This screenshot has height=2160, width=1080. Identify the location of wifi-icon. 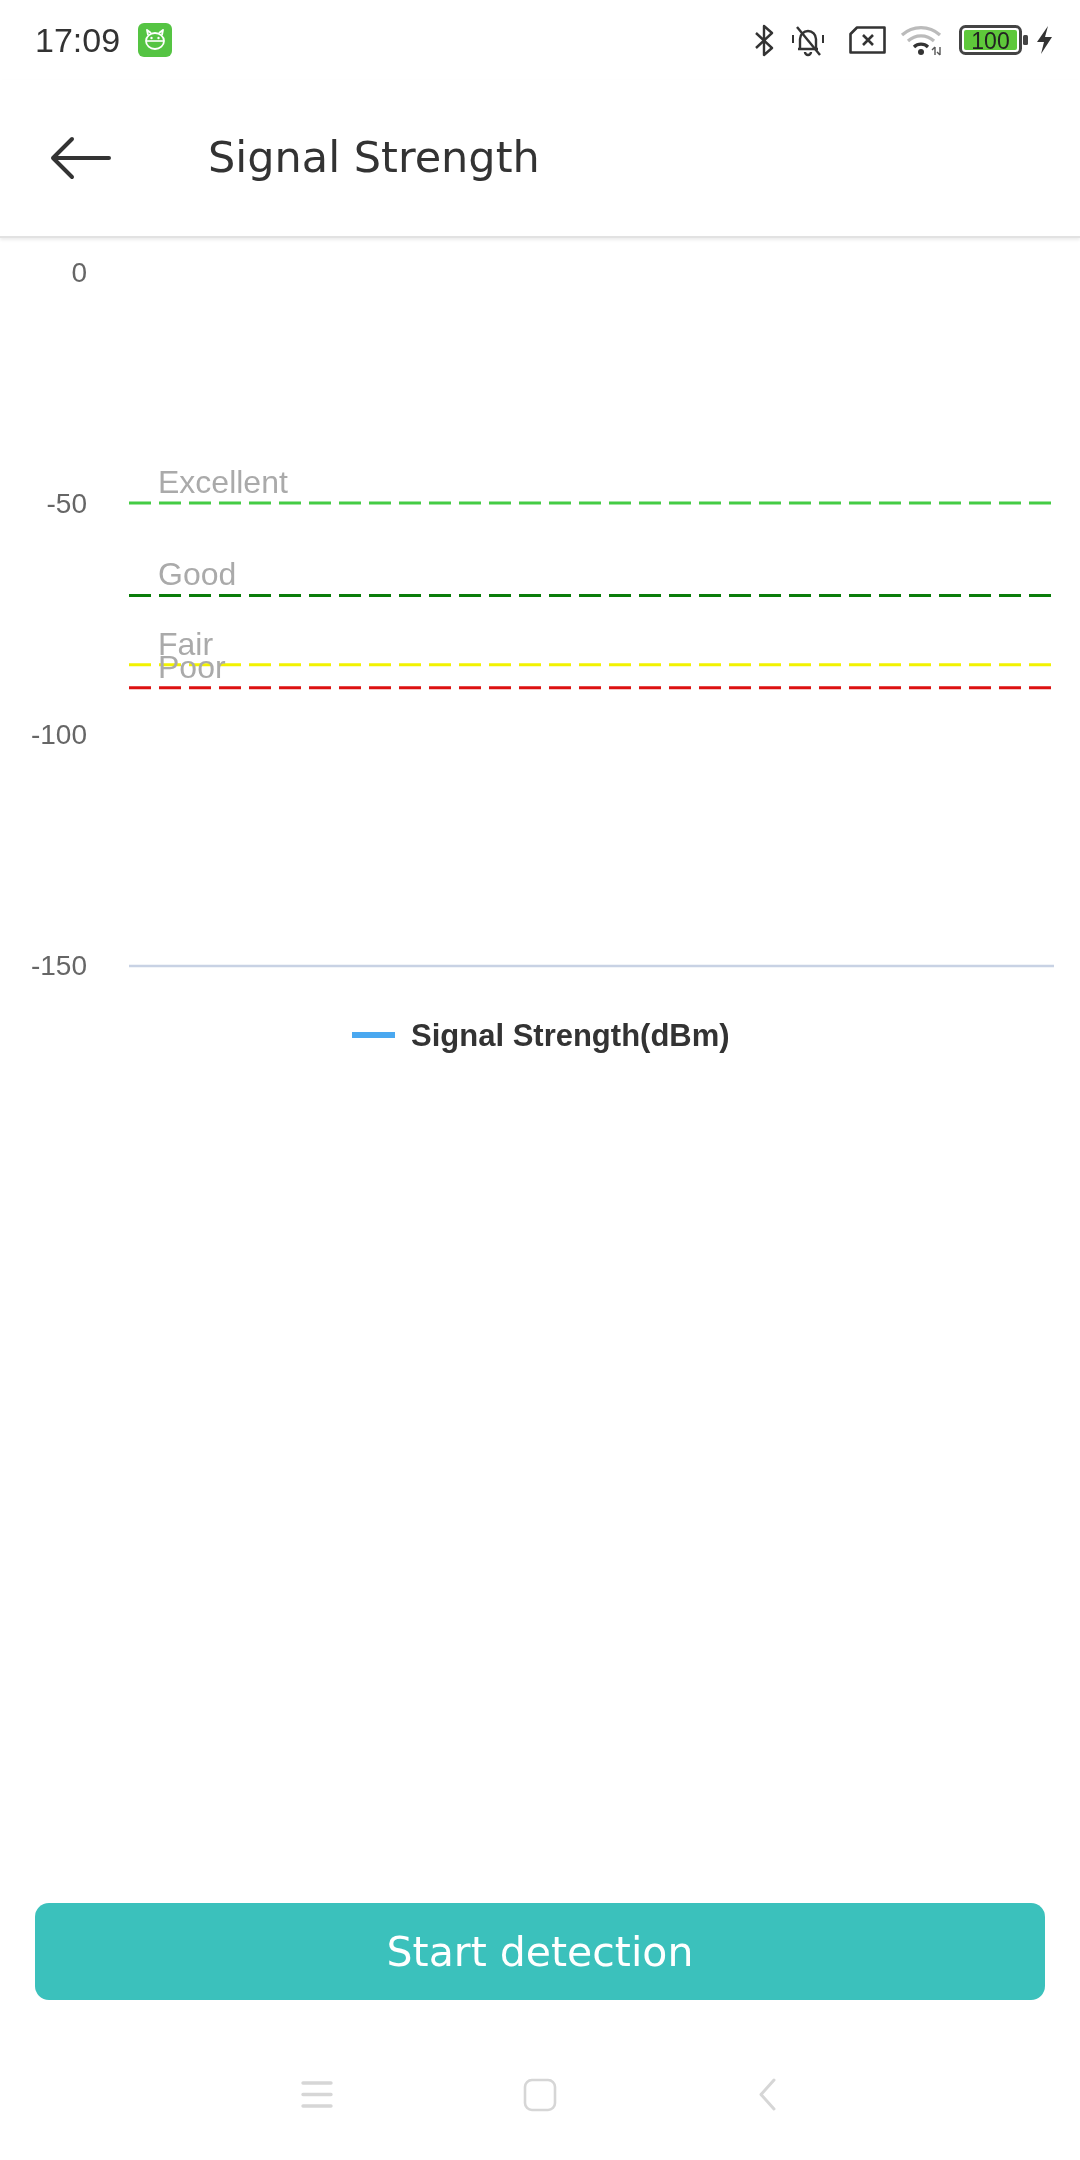
(922, 40).